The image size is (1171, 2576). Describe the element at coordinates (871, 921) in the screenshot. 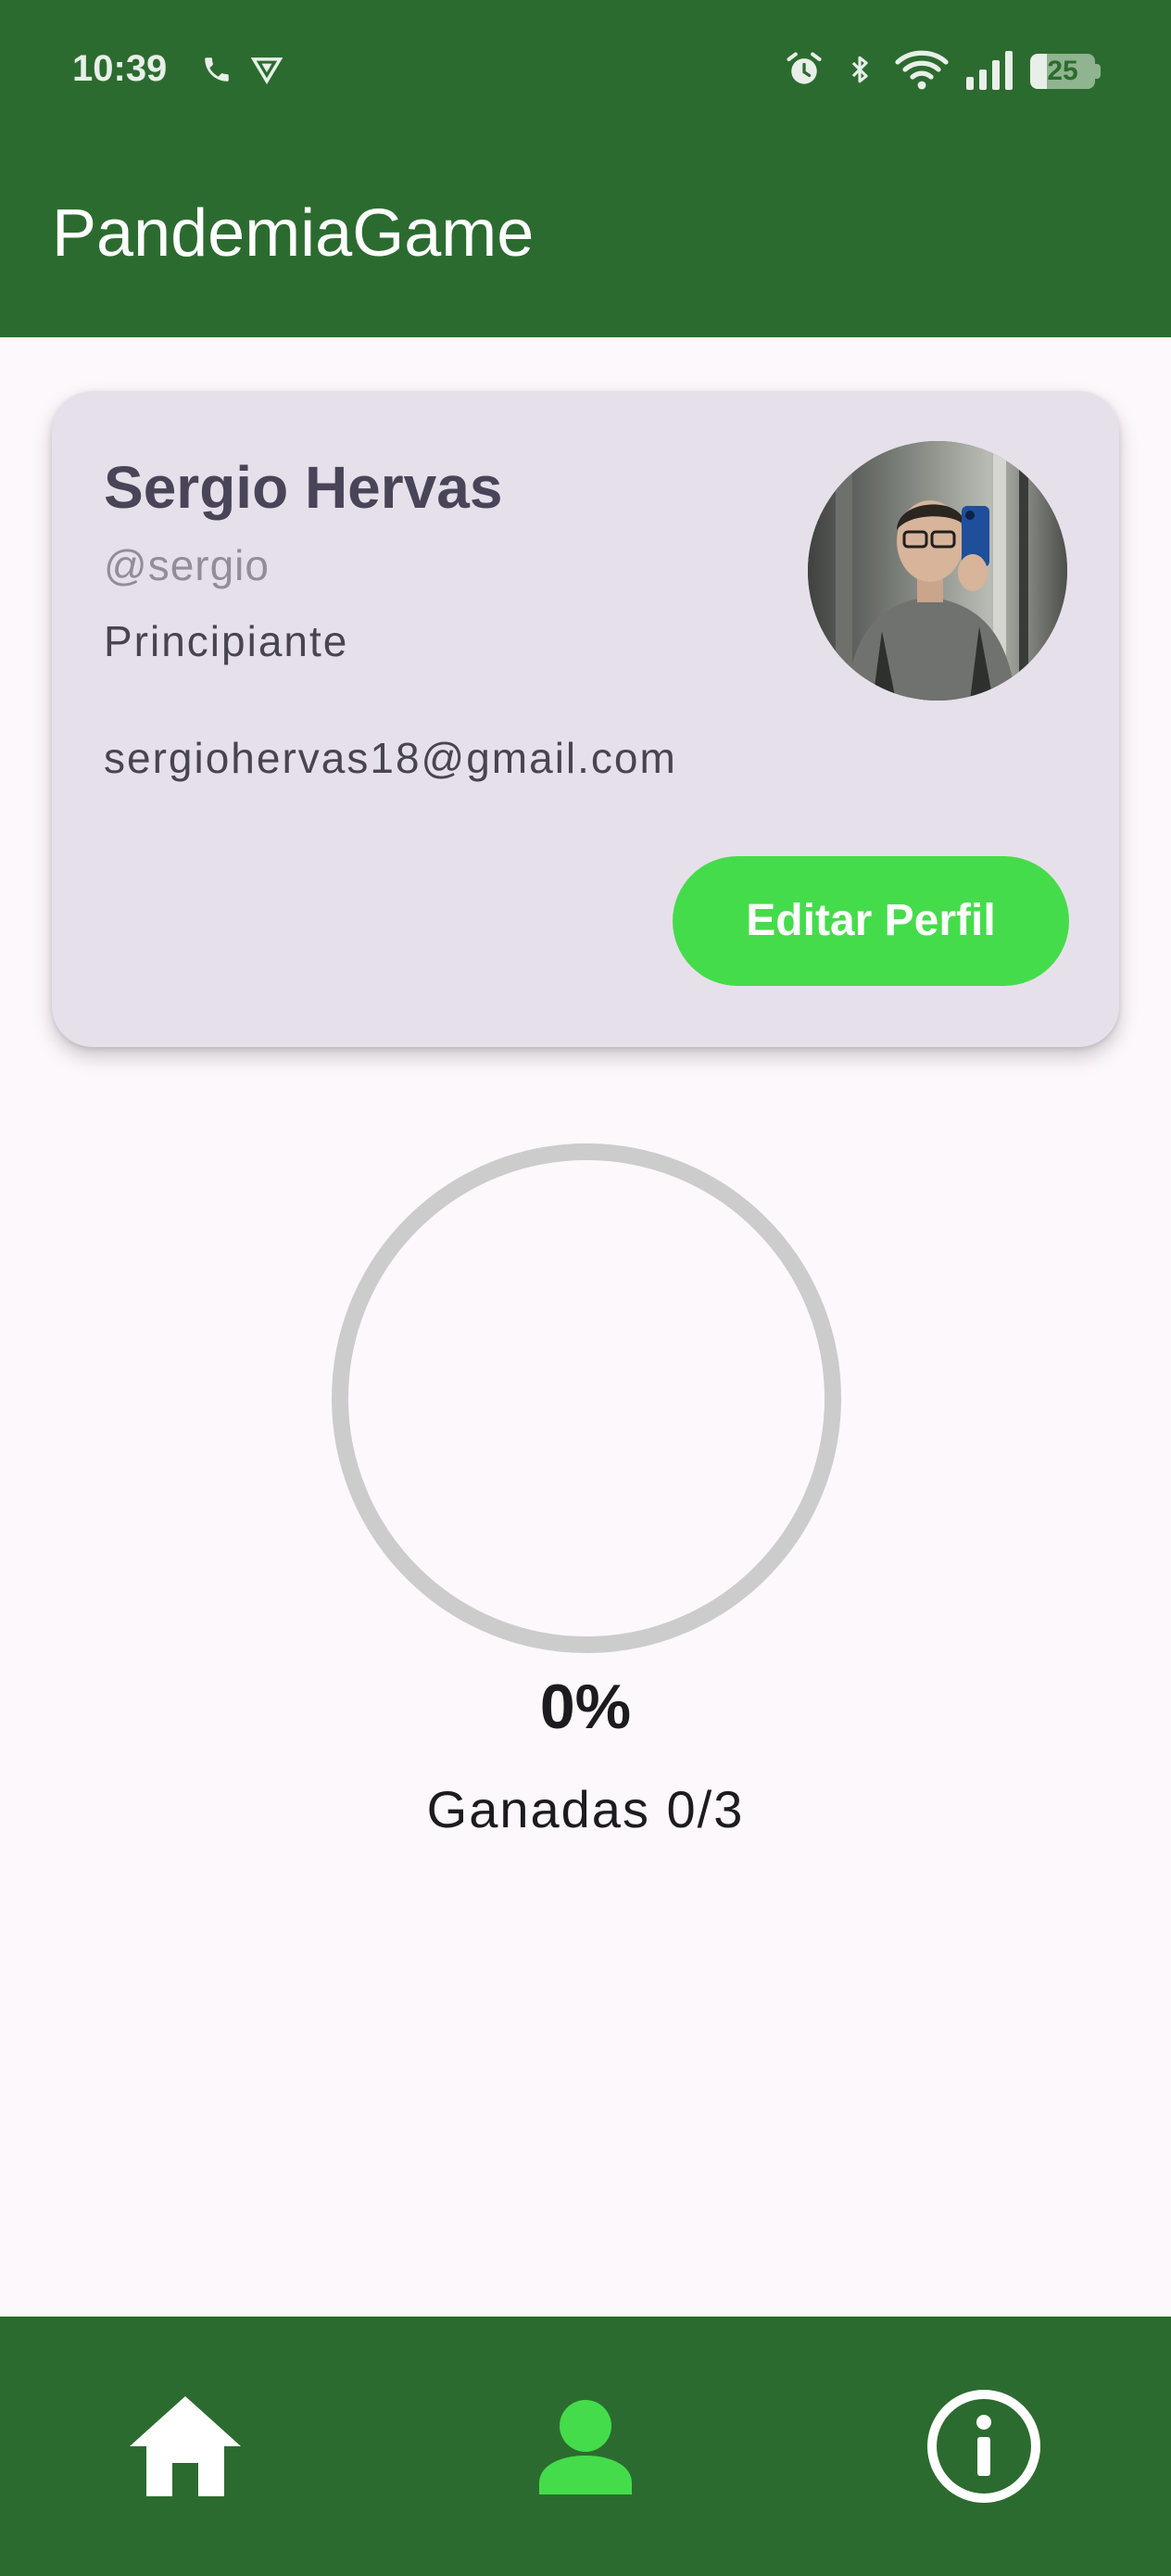

I see `edit-profile-button: Editar Perfil` at that location.